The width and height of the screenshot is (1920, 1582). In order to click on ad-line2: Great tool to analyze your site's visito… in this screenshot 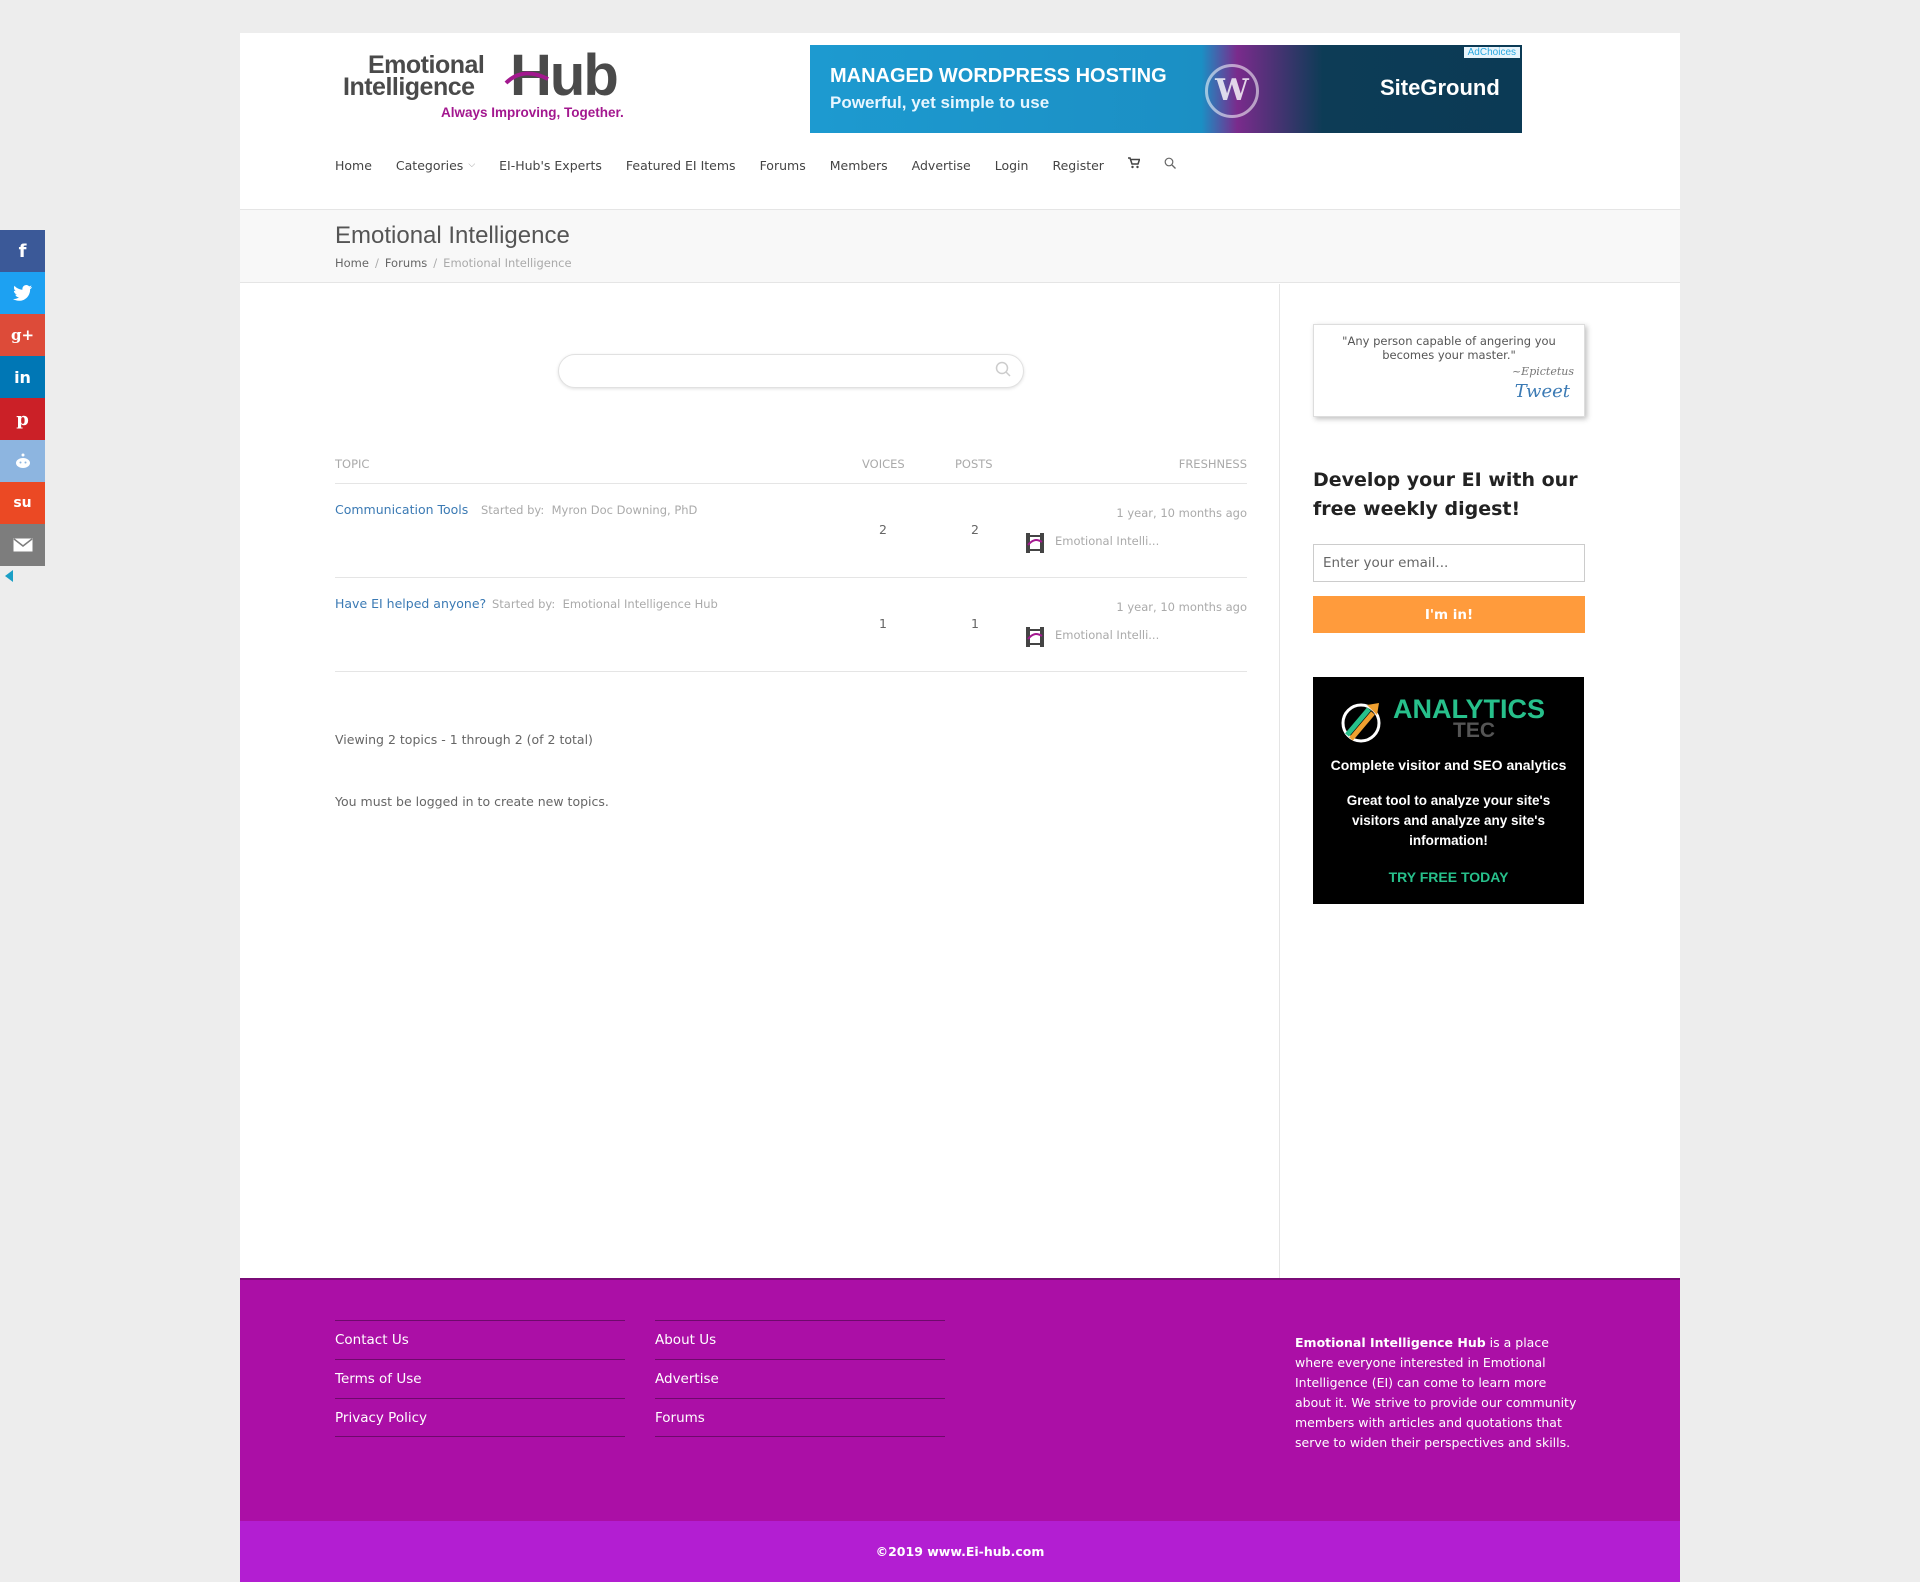, I will do `click(1448, 820)`.